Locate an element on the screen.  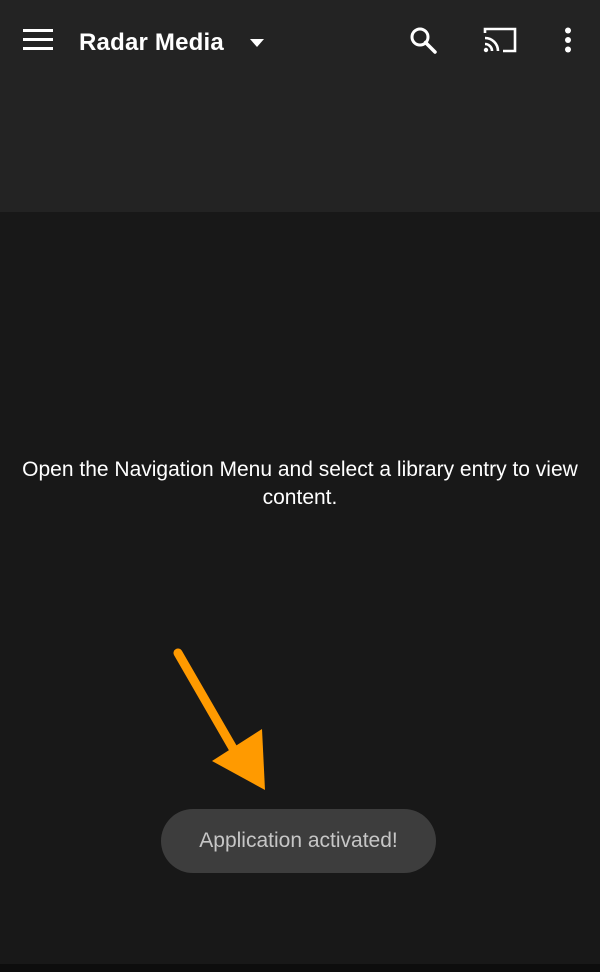
search-icon is located at coordinates (423, 42).